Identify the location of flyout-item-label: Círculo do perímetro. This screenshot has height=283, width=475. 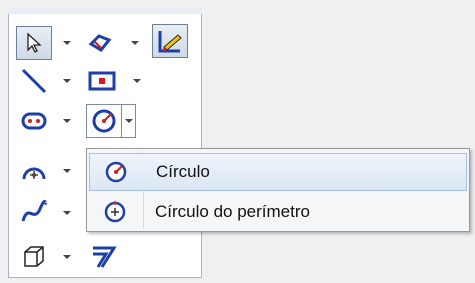
(232, 211).